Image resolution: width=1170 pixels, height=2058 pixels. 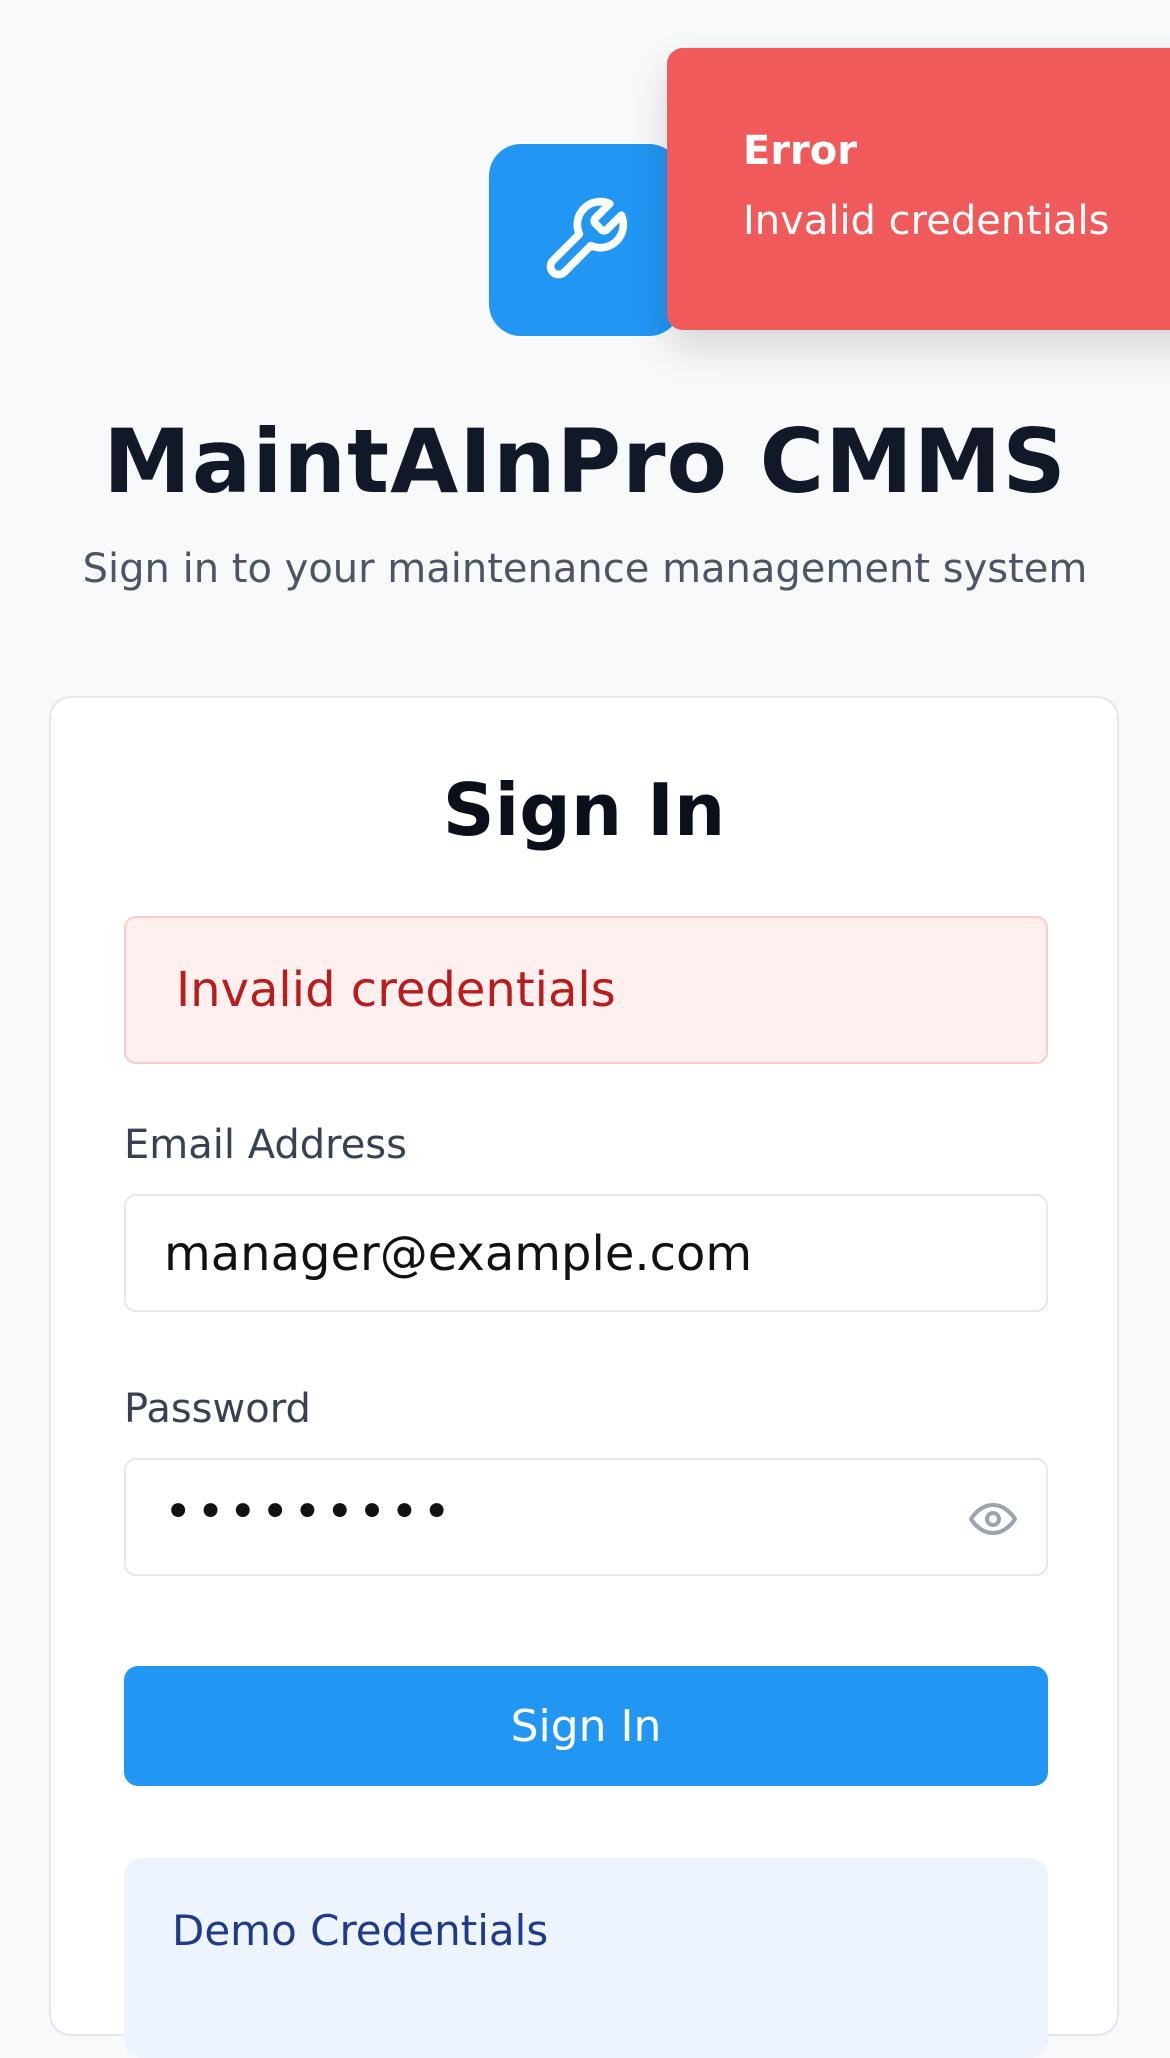 I want to click on show-password-button, so click(x=993, y=1519).